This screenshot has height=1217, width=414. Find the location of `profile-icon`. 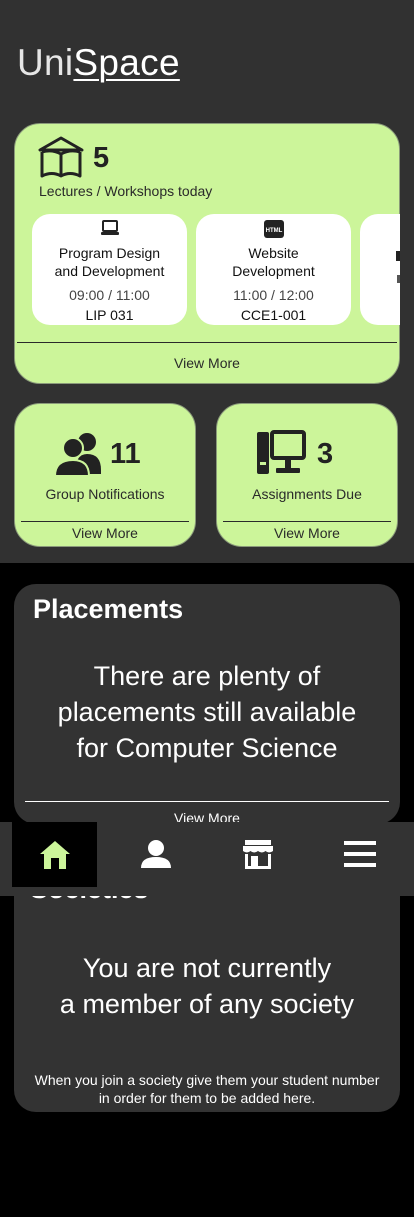

profile-icon is located at coordinates (155, 854).